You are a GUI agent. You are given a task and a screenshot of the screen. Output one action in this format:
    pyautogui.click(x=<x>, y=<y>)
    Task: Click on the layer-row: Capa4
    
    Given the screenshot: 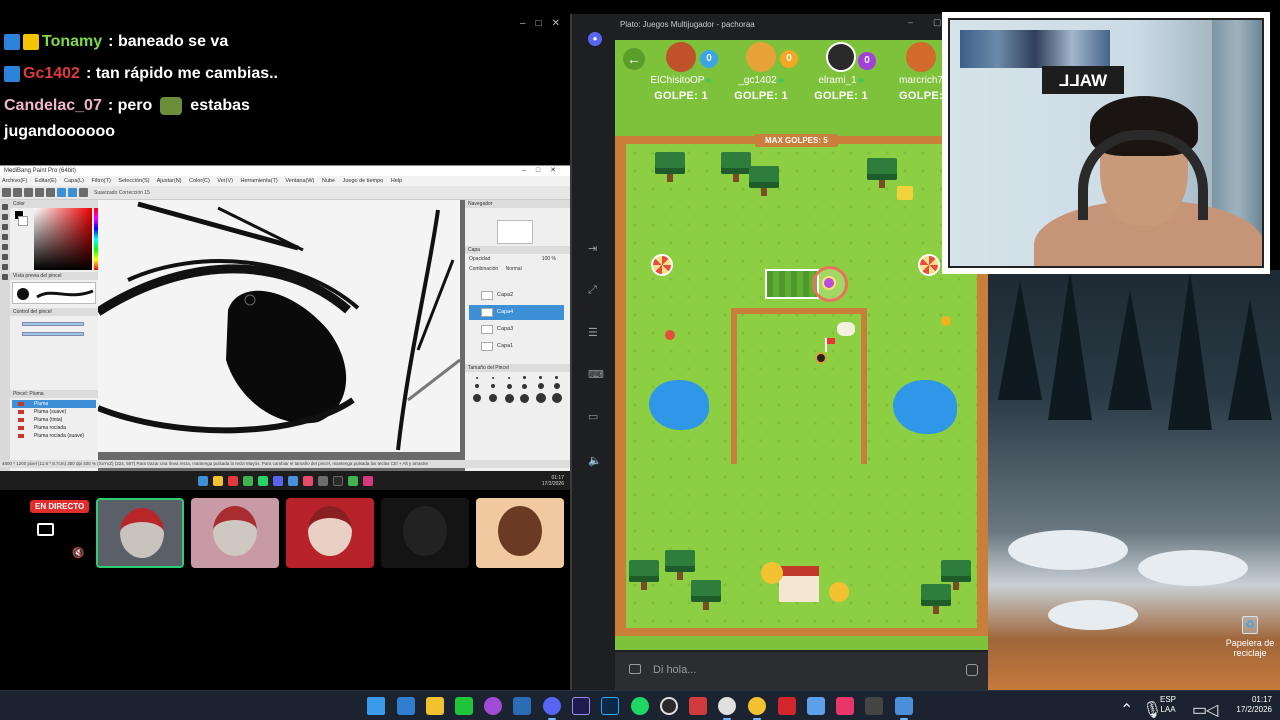 What is the action you would take?
    pyautogui.click(x=516, y=312)
    